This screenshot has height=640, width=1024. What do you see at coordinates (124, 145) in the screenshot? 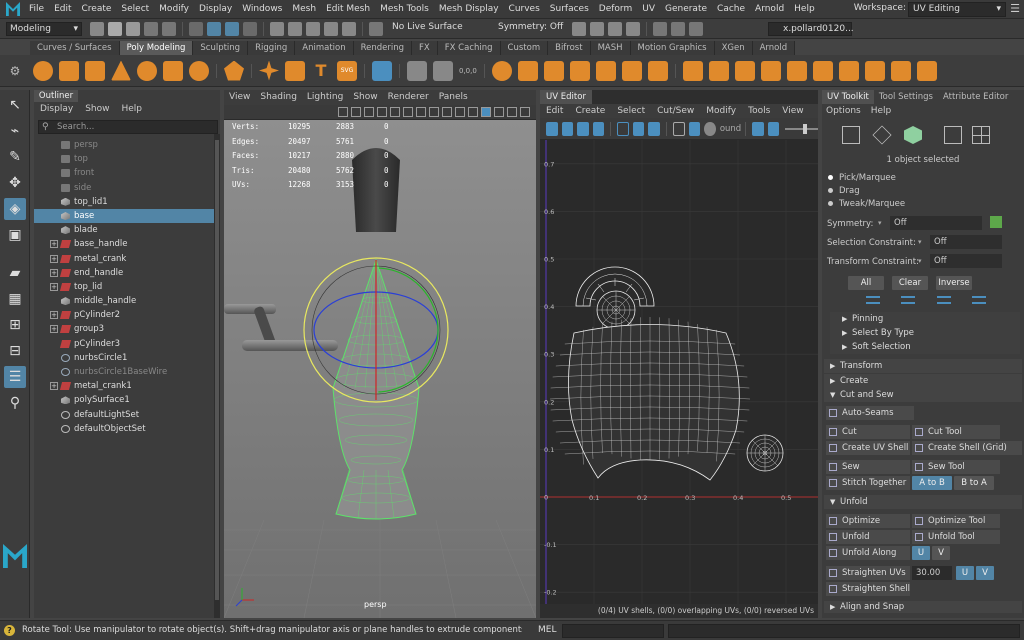
I see `outliner-item-persp: persp` at bounding box center [124, 145].